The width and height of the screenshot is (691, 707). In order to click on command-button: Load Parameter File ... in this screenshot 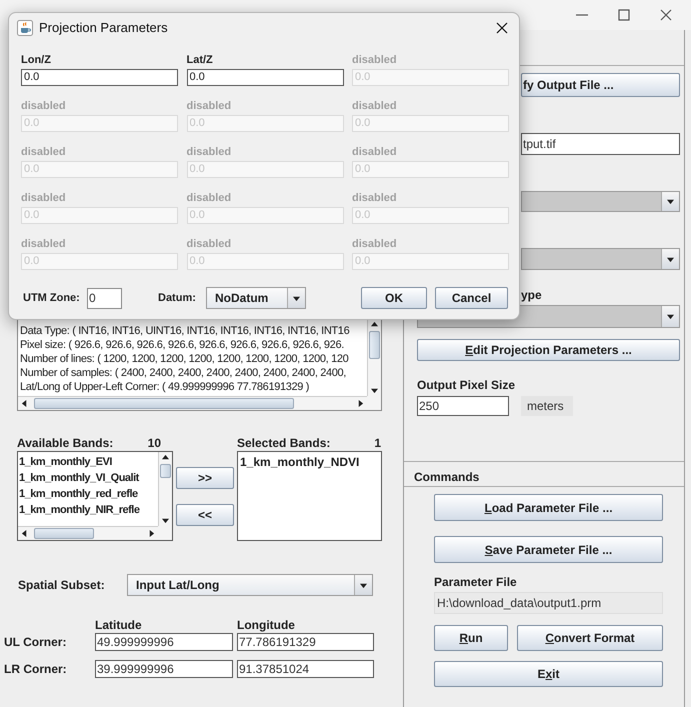, I will do `click(548, 507)`.